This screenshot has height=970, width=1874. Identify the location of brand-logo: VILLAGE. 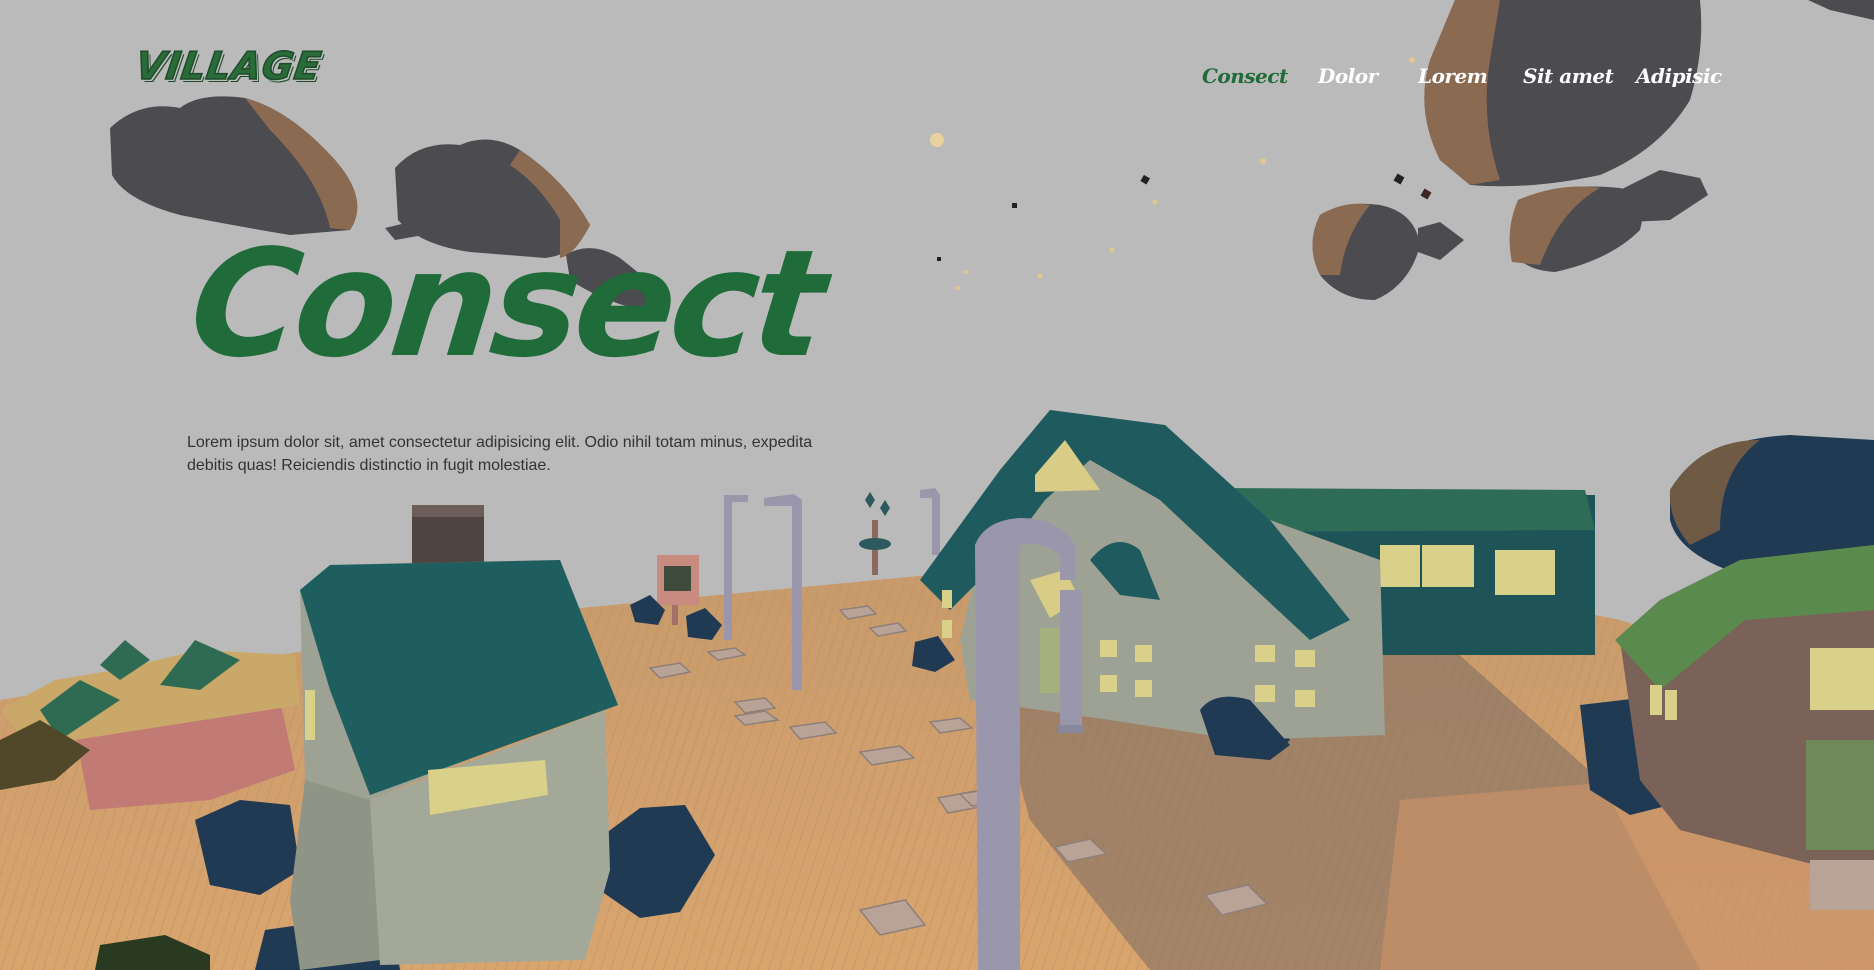
(228, 66).